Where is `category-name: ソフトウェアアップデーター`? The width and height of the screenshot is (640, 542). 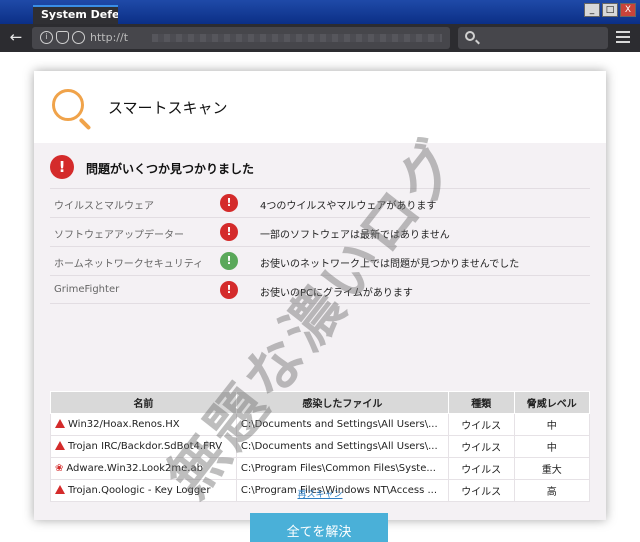 category-name: ソフトウェアアップデーター is located at coordinates (119, 235).